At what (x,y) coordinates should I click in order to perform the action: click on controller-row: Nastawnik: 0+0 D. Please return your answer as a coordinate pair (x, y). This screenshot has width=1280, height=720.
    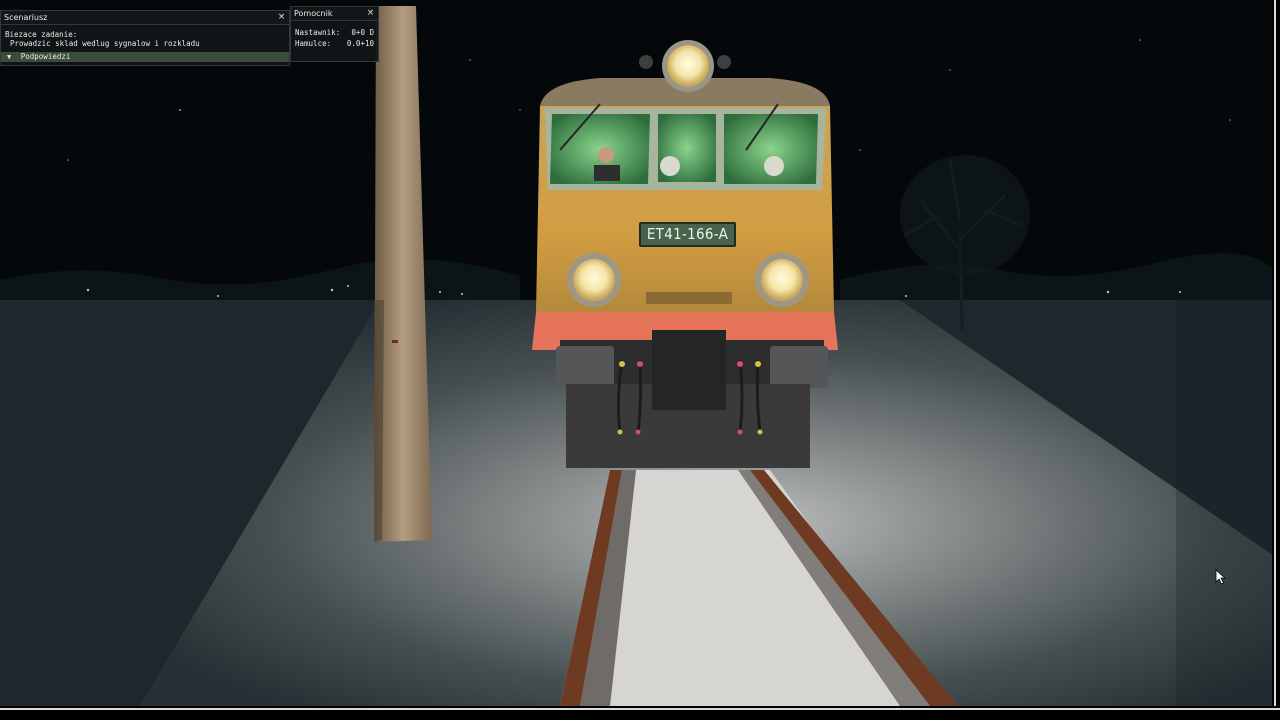
    Looking at the image, I should click on (334, 32).